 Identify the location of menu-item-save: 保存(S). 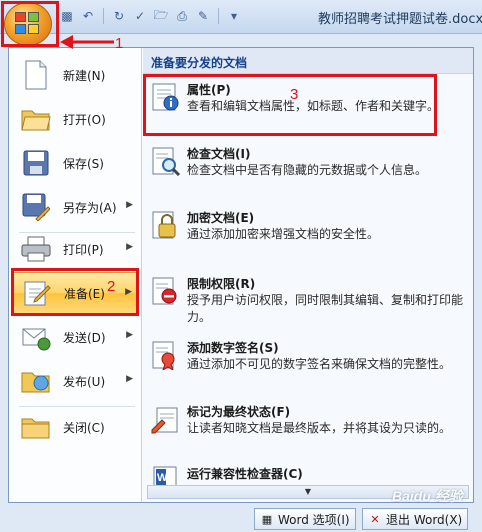
(75, 163).